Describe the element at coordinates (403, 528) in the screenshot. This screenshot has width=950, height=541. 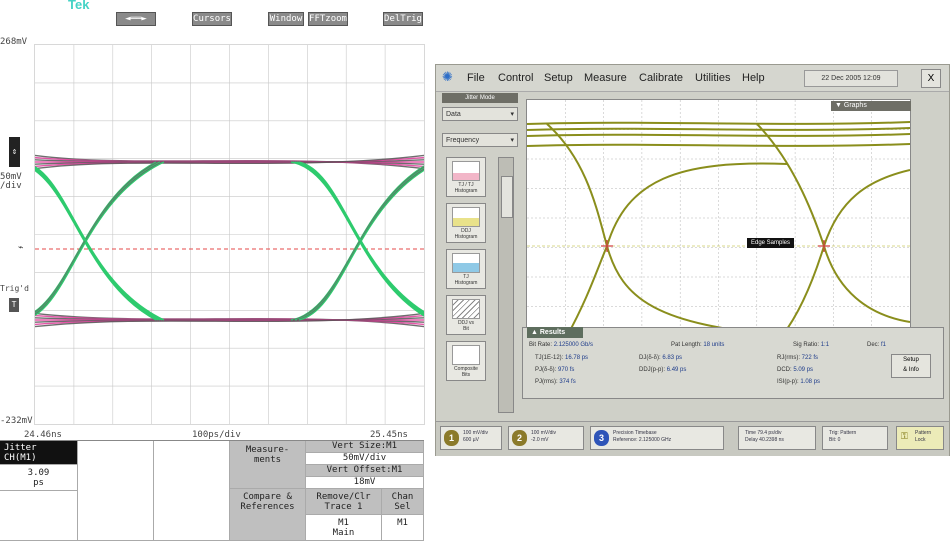
I see `chan-sel-value: M1` at that location.